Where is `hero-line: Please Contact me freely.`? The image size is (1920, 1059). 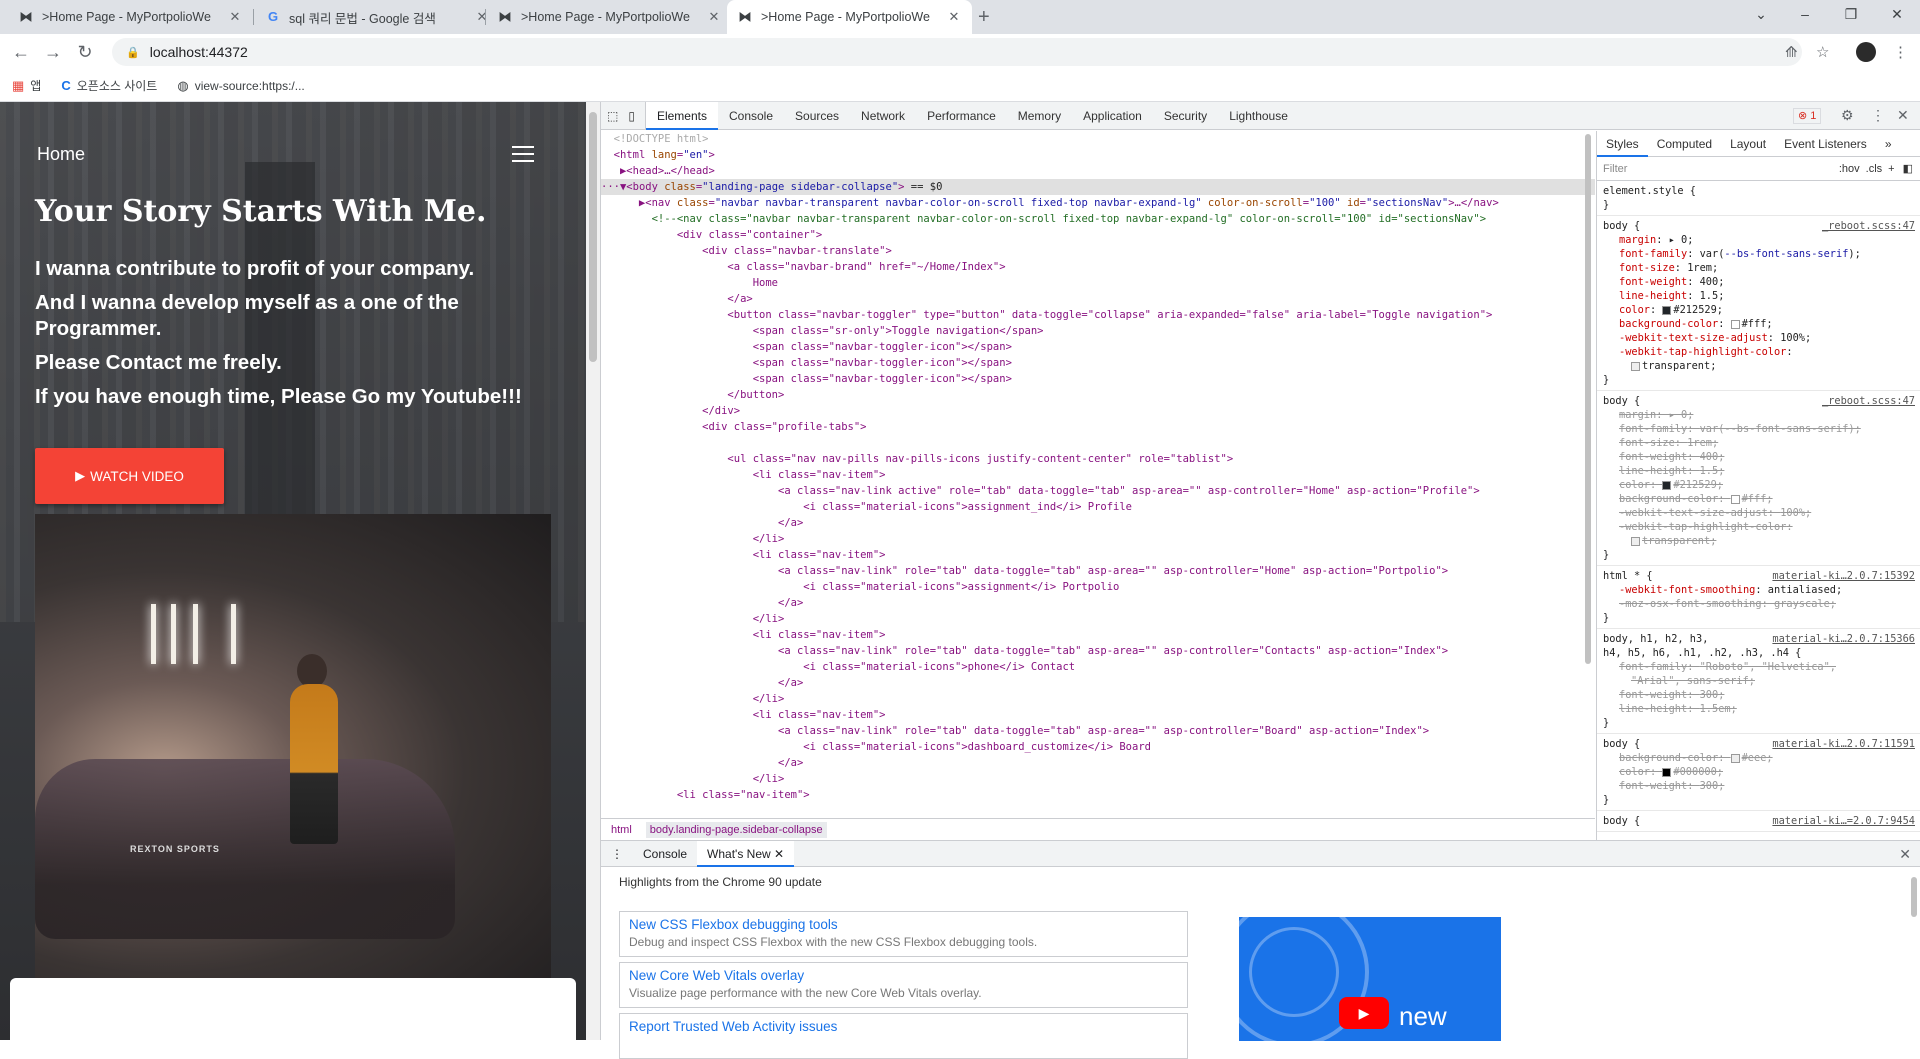 hero-line: Please Contact me freely. is located at coordinates (158, 362).